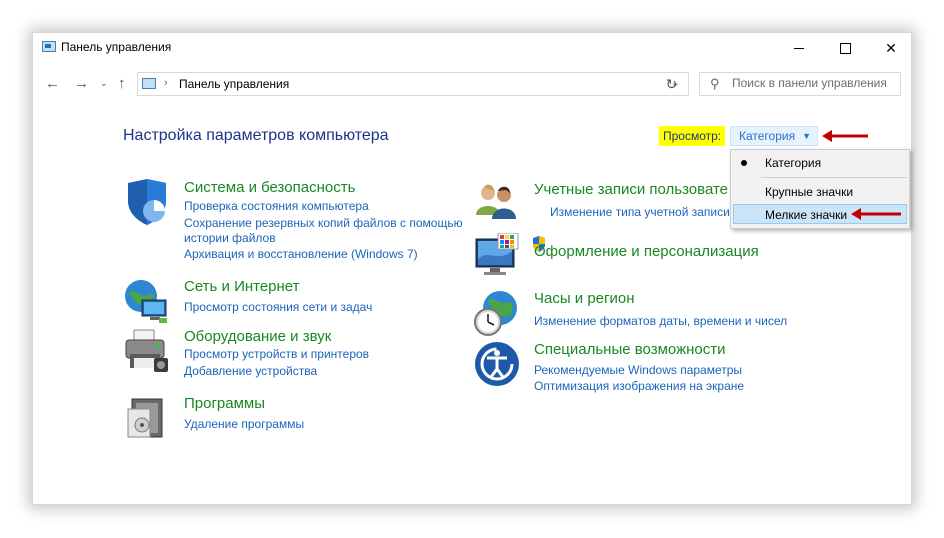  I want to click on shield-icon, so click(147, 202).